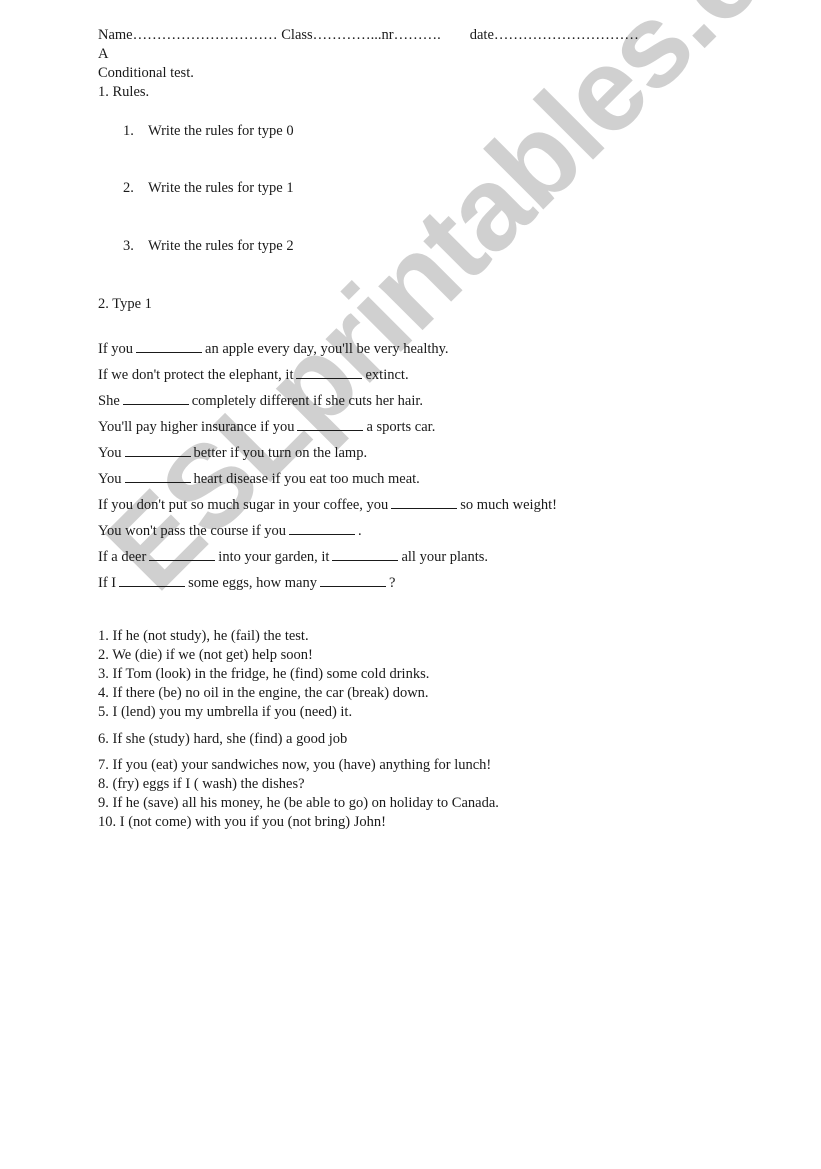  What do you see at coordinates (280, 453) in the screenshot?
I see `sentence-text: better if you turn on the lamp.` at bounding box center [280, 453].